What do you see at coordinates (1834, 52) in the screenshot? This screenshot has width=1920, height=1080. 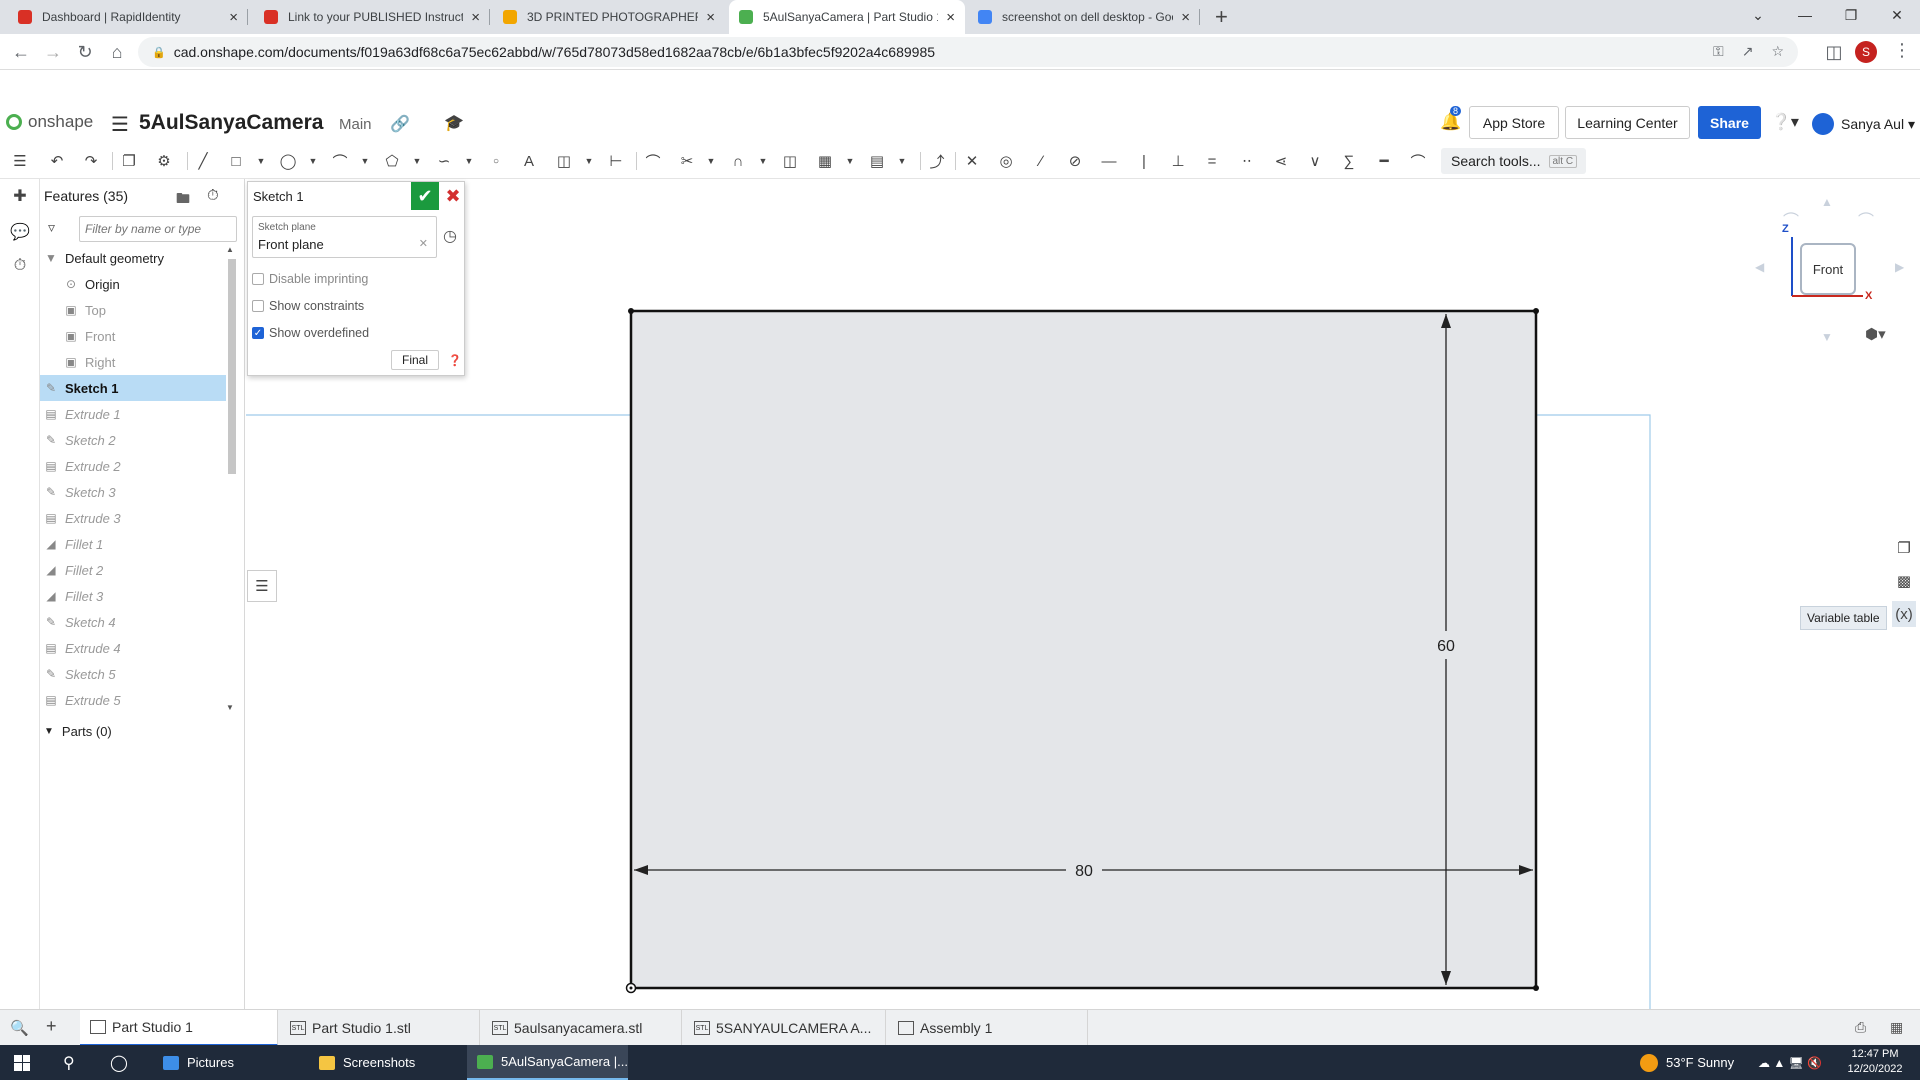 I see `side-panel-icon: ◫` at bounding box center [1834, 52].